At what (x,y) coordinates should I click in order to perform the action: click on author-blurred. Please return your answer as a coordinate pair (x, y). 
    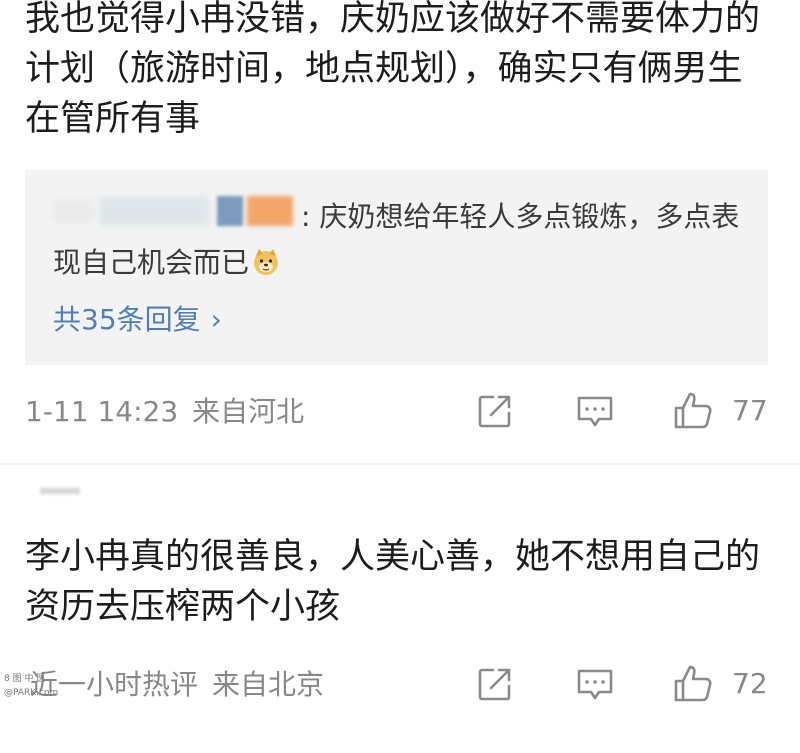
    Looking at the image, I should click on (60, 491).